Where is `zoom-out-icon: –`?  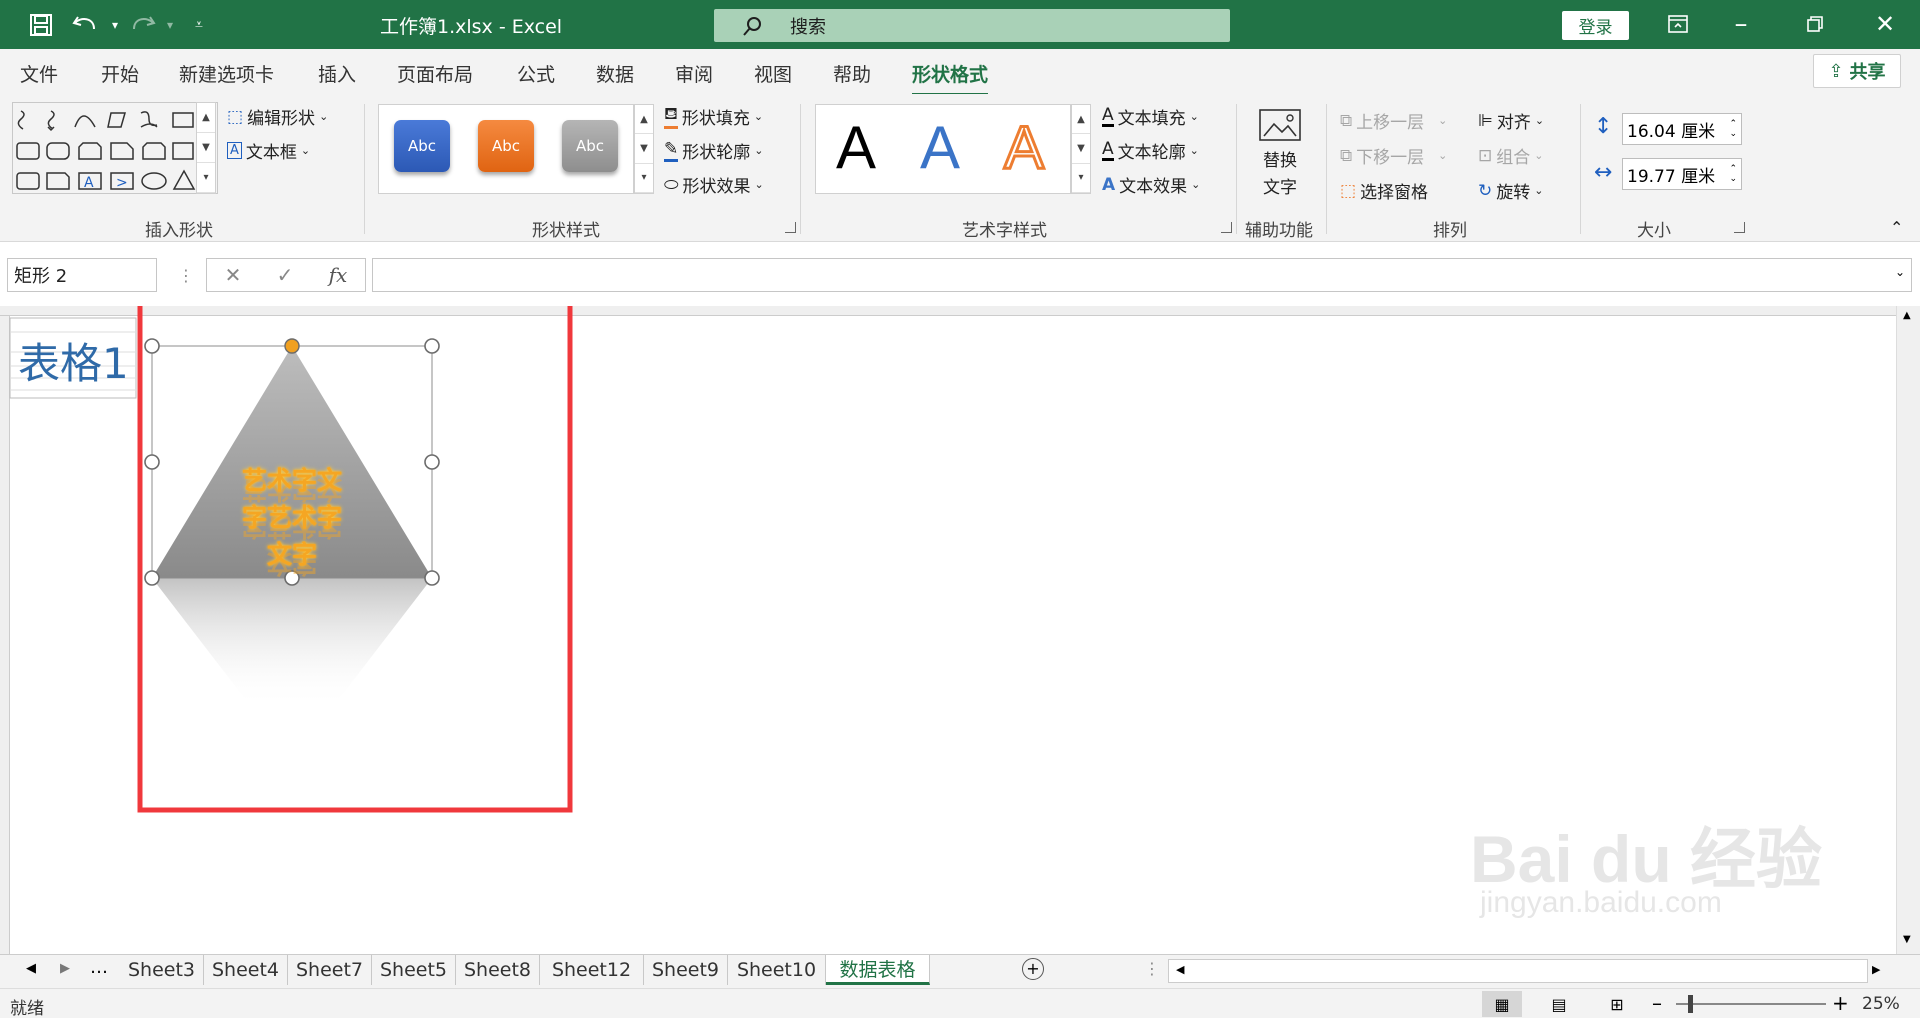 zoom-out-icon: – is located at coordinates (1657, 1003).